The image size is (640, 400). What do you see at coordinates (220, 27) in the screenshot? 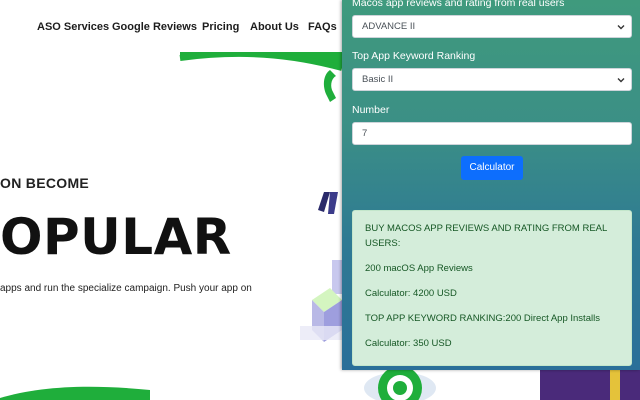
I see `nav-pricing: Pricing` at bounding box center [220, 27].